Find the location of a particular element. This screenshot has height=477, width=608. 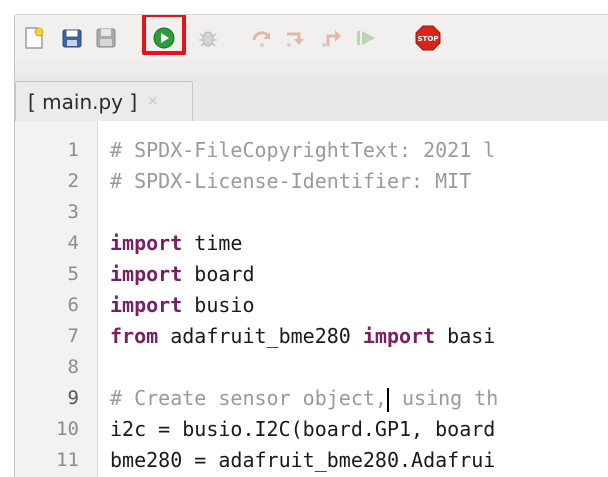

import-name: basi is located at coordinates (465, 336).